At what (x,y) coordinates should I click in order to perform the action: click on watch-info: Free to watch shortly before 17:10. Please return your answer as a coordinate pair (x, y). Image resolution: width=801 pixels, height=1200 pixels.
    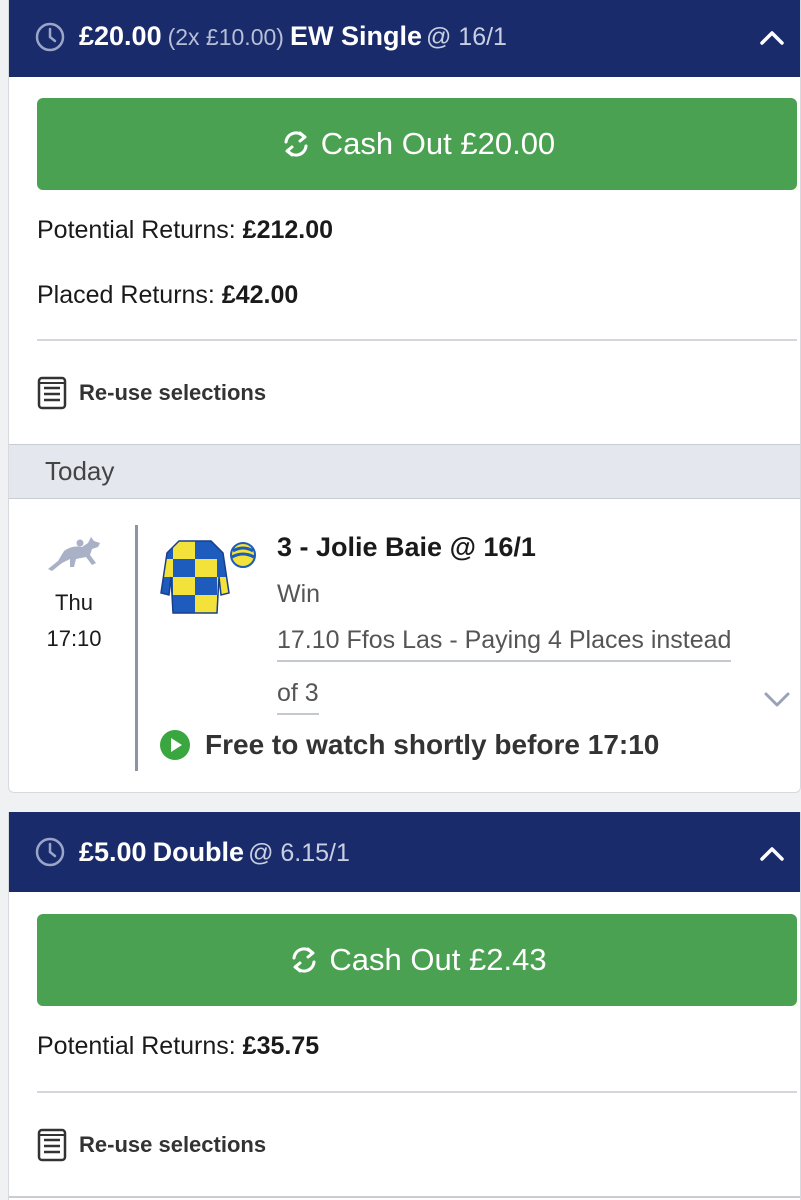
    Looking at the image, I should click on (409, 745).